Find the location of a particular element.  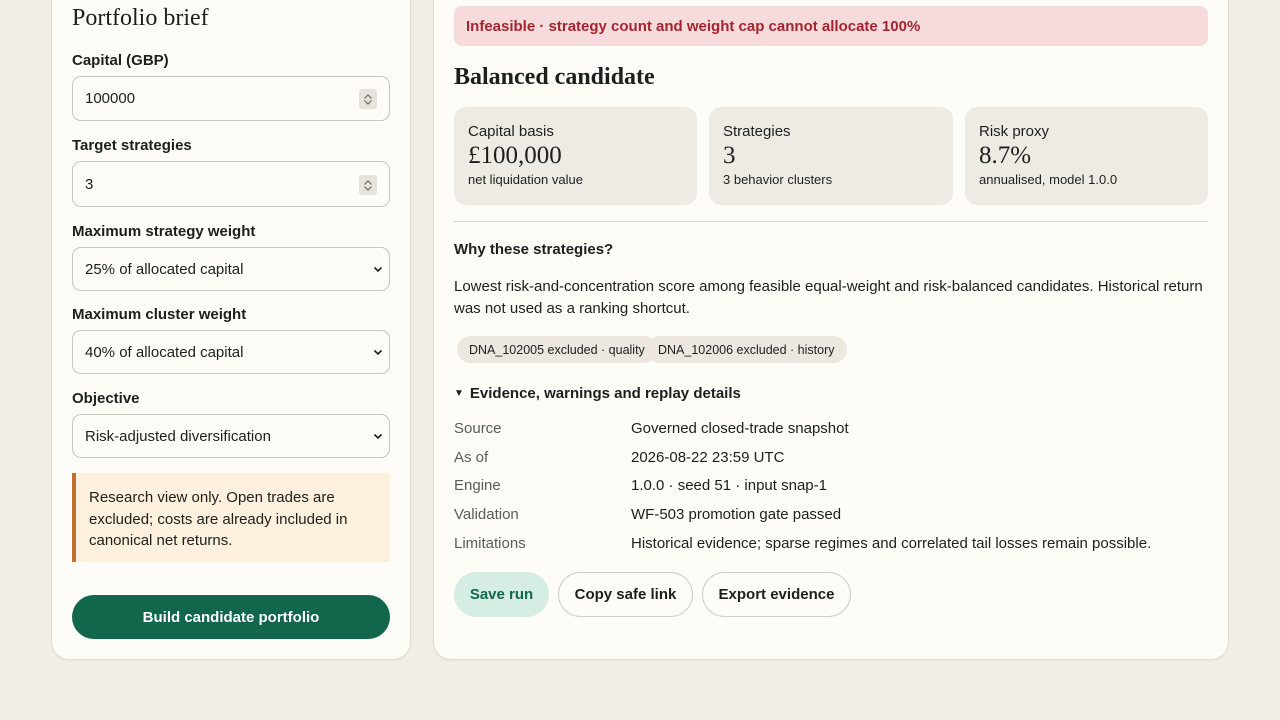

divider is located at coordinates (831, 221).